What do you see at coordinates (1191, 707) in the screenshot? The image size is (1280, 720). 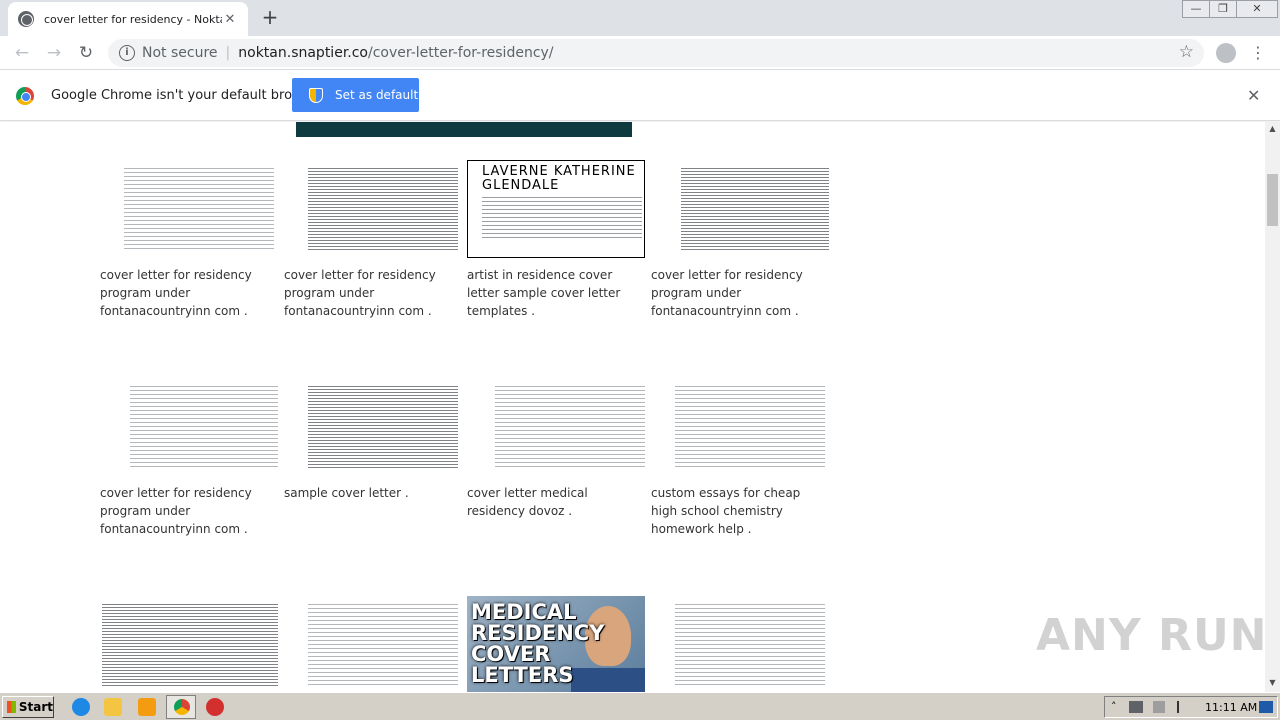 I see `system-tray: ˄ 11:11 AM` at bounding box center [1191, 707].